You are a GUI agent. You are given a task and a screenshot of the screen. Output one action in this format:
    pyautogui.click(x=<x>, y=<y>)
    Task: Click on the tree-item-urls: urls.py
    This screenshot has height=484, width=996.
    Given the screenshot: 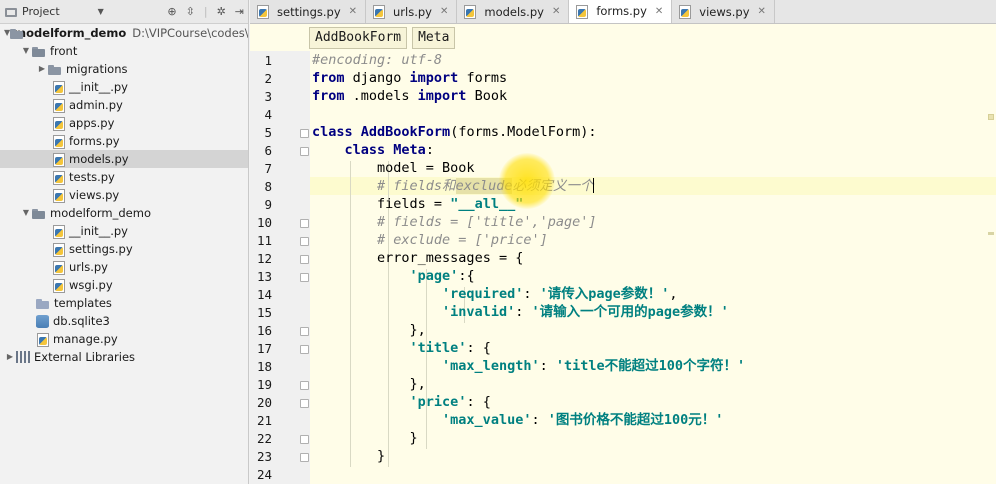 What is the action you would take?
    pyautogui.click(x=124, y=267)
    